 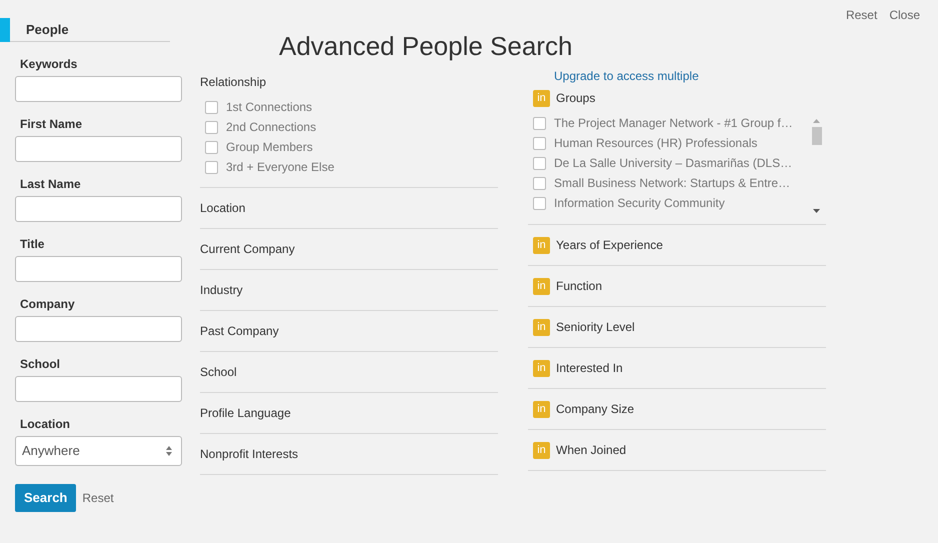 What do you see at coordinates (595, 327) in the screenshot?
I see `filter-label: Seniority Level` at bounding box center [595, 327].